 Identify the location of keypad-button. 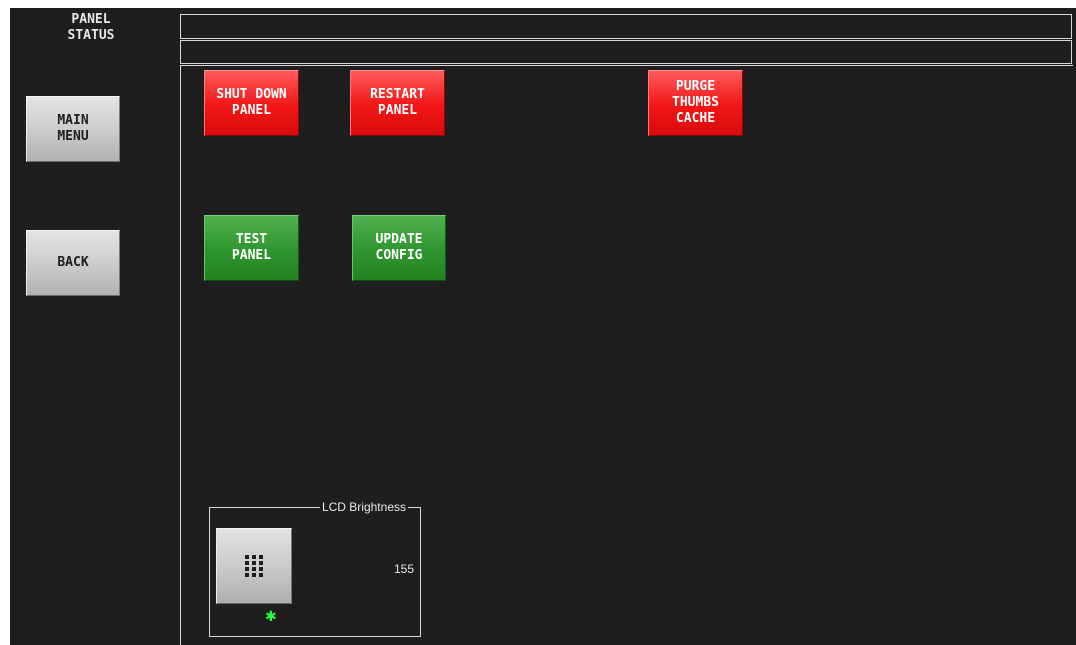
(254, 566).